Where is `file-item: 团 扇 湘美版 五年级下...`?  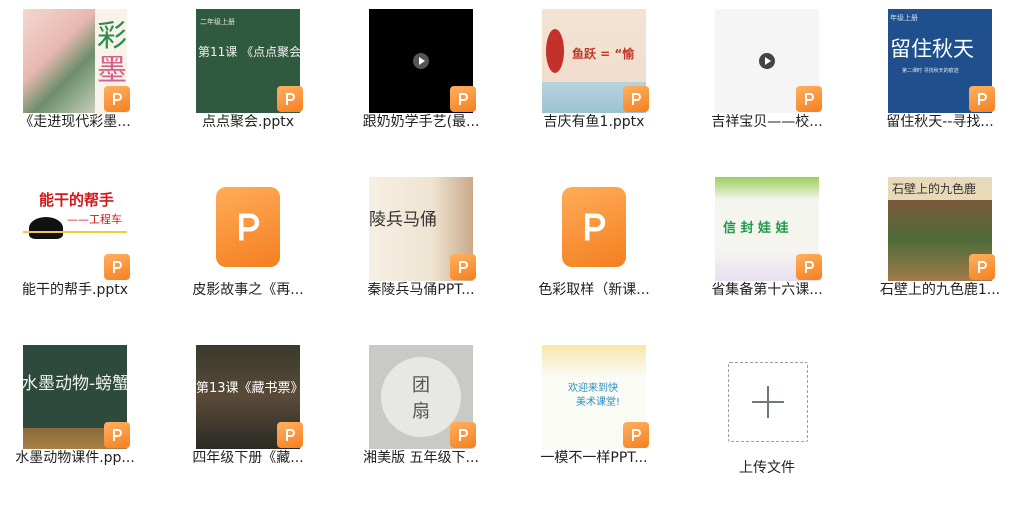
file-item: 团 扇 湘美版 五年级下... is located at coordinates (431, 421).